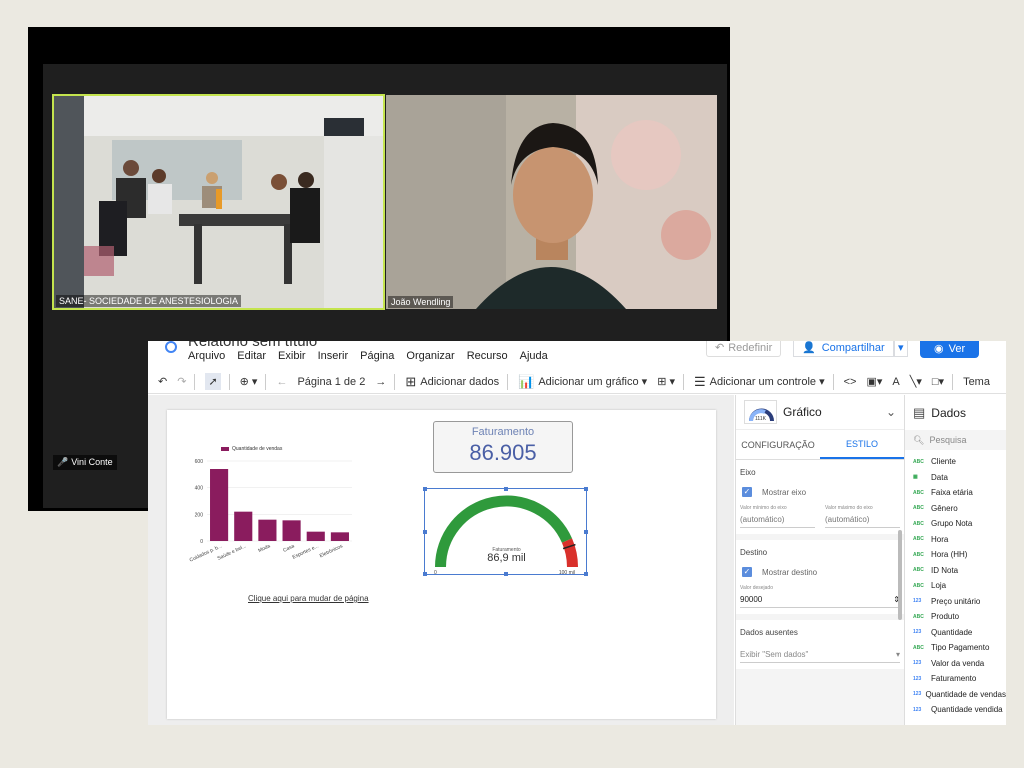 This screenshot has width=1024, height=768. I want to click on field-search-input: 🔍︎ Pesquisa, so click(955, 440).